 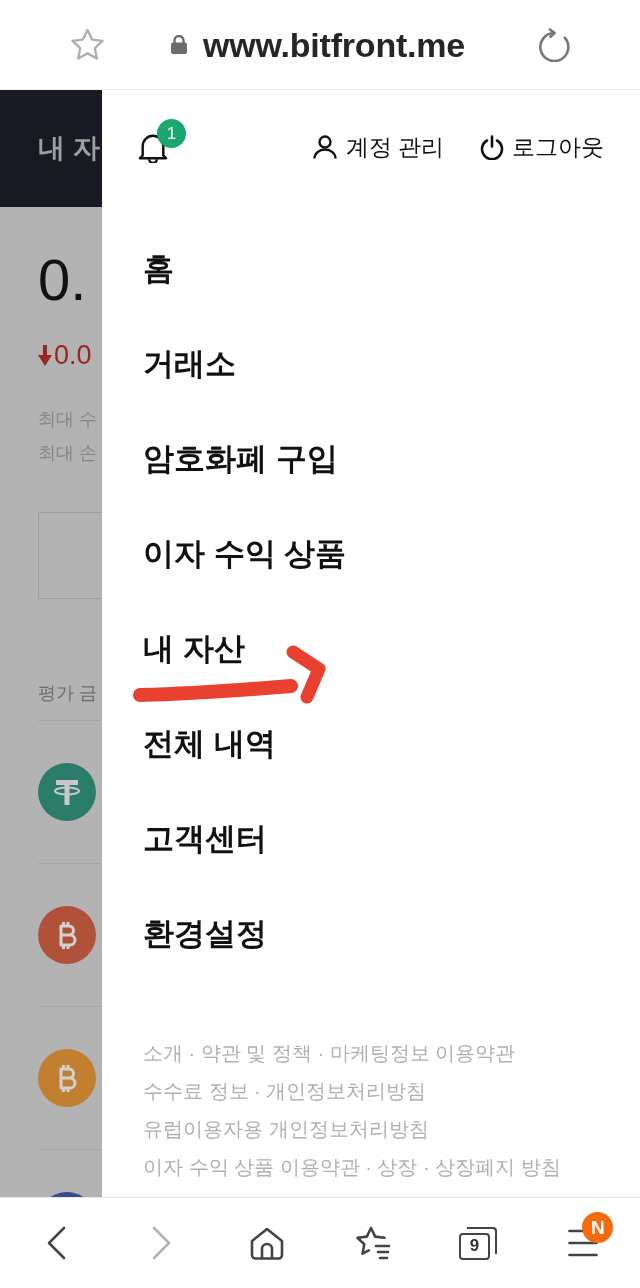 I want to click on menu-item: 내 자산, so click(x=194, y=648).